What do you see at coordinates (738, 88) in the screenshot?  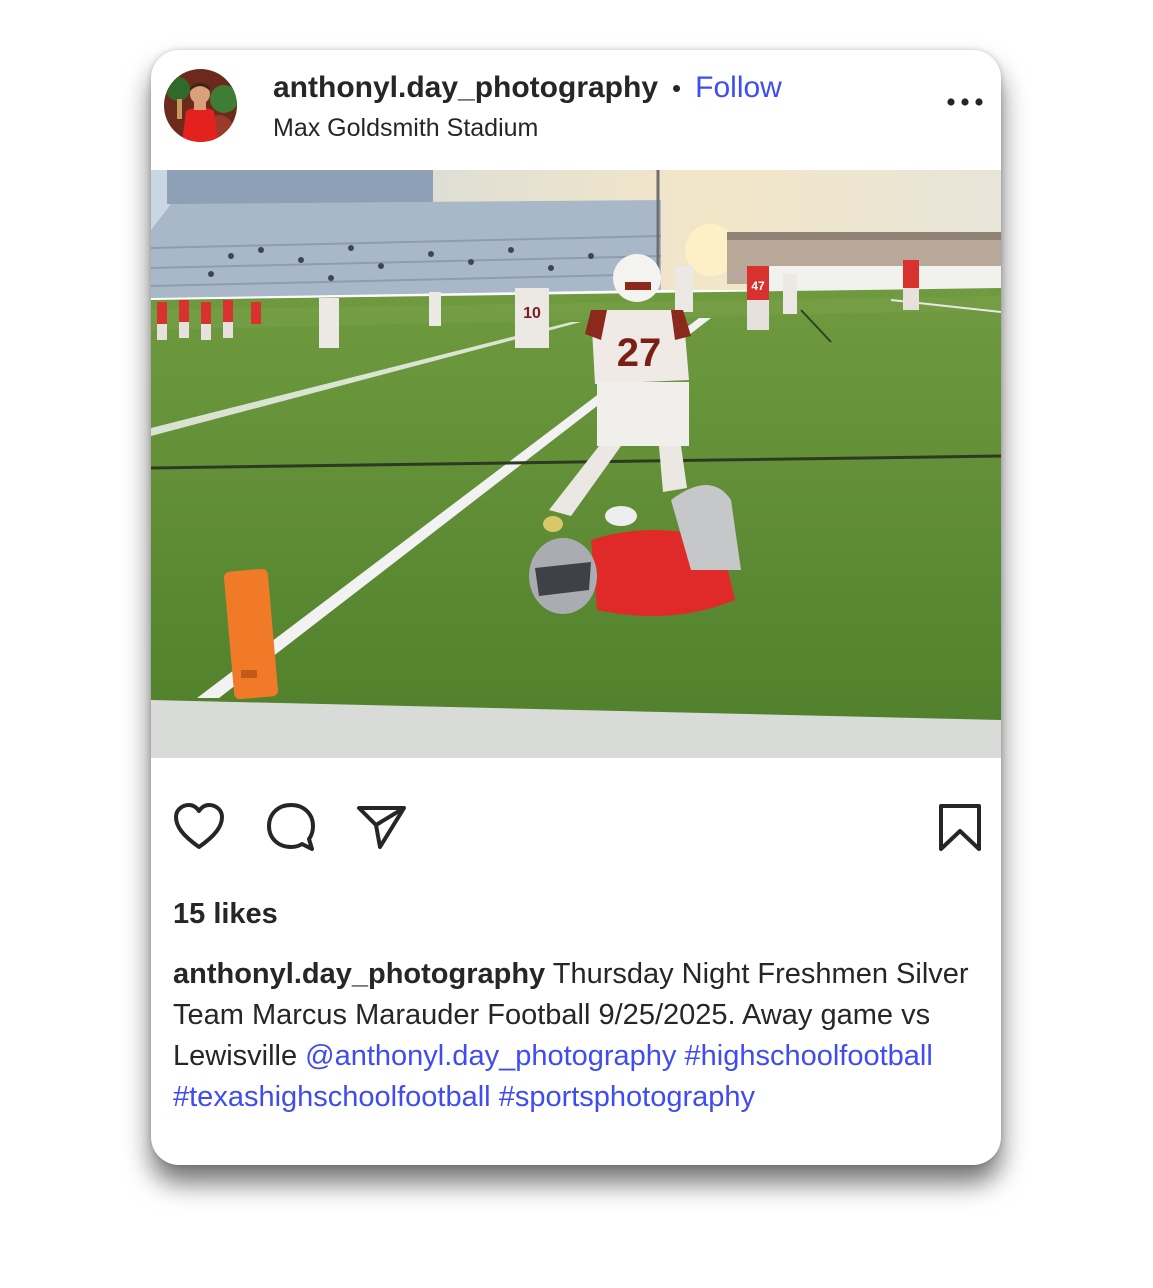 I see `follow-button: Follow` at bounding box center [738, 88].